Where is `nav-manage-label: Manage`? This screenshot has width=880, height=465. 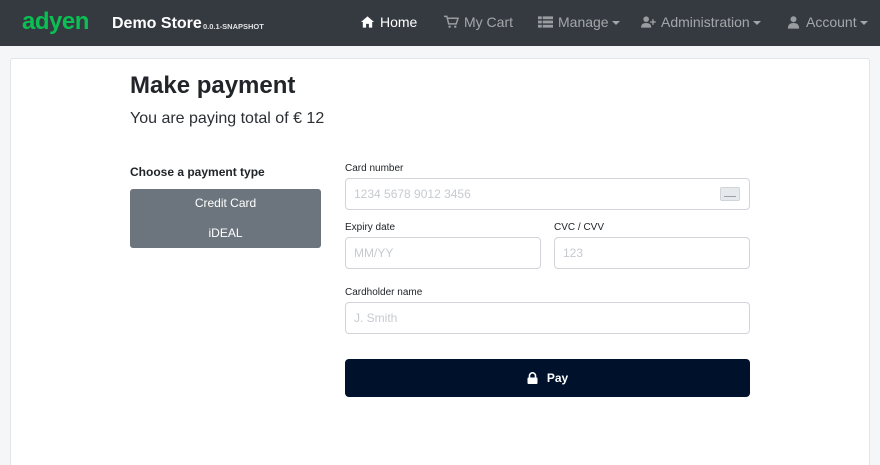 nav-manage-label: Manage is located at coordinates (583, 22).